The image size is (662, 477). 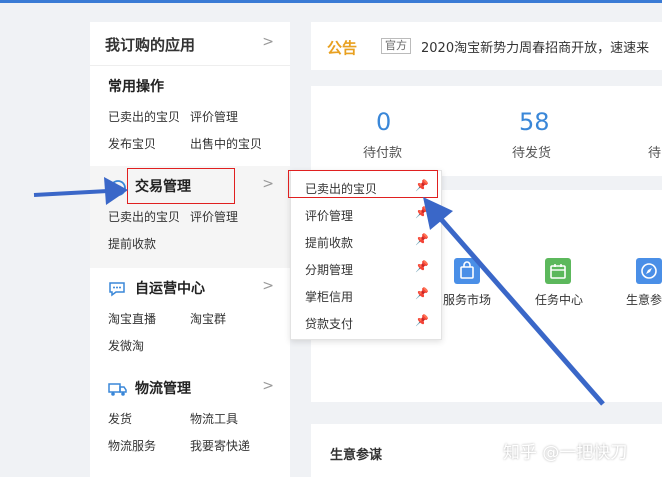 I want to click on arrow-to-trade-mgmt, so click(x=80, y=191).